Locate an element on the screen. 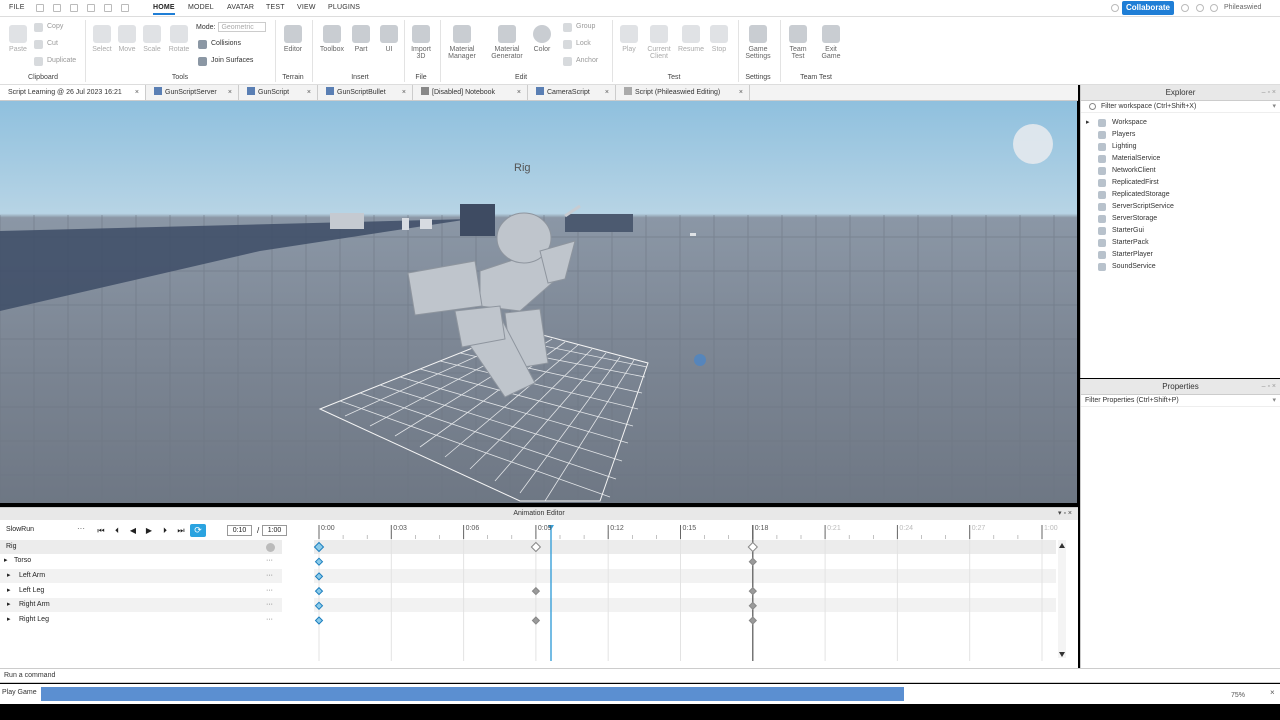  skip-to-end-icon: ⏭ is located at coordinates (181, 530).